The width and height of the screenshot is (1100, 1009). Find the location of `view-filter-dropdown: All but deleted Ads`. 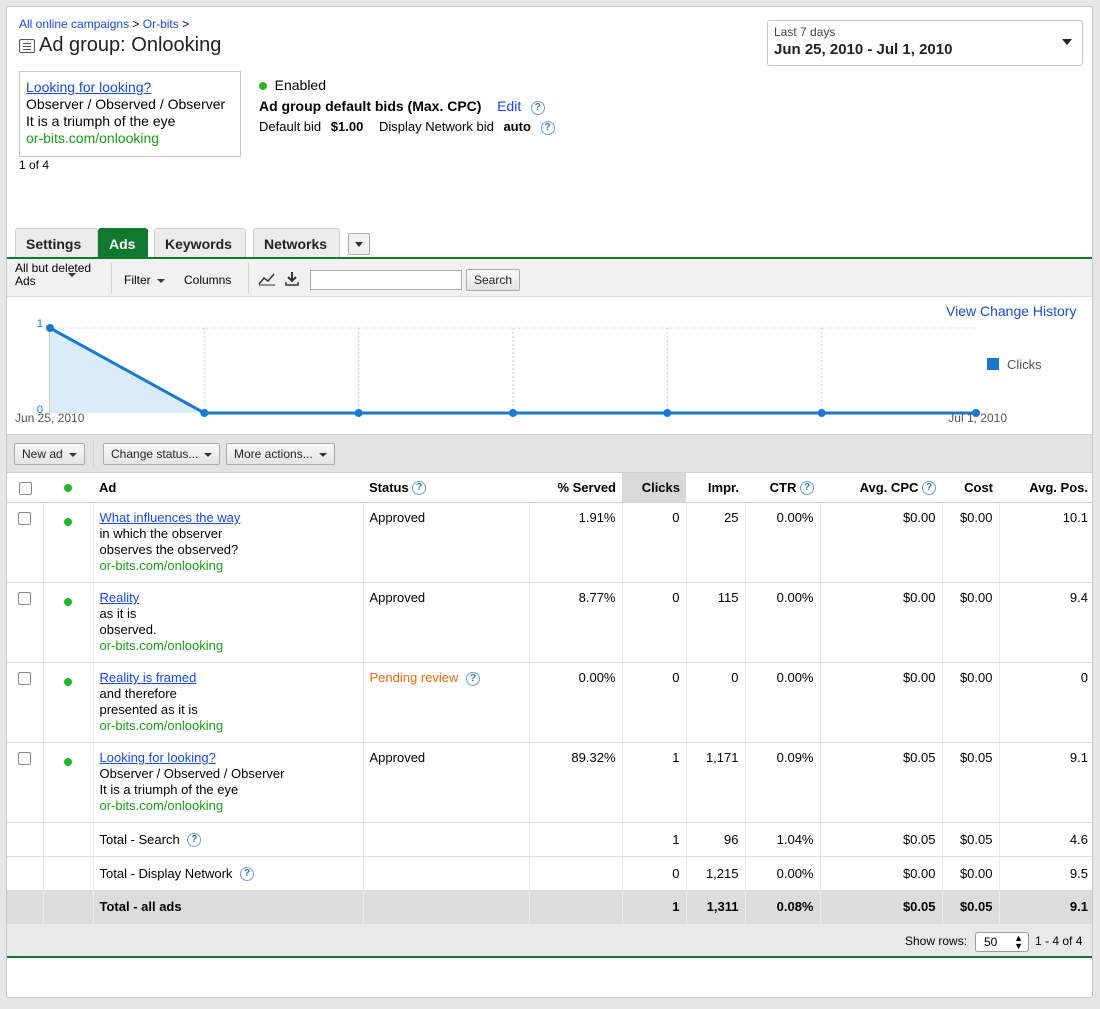

view-filter-dropdown: All but deleted Ads is located at coordinates (53, 275).